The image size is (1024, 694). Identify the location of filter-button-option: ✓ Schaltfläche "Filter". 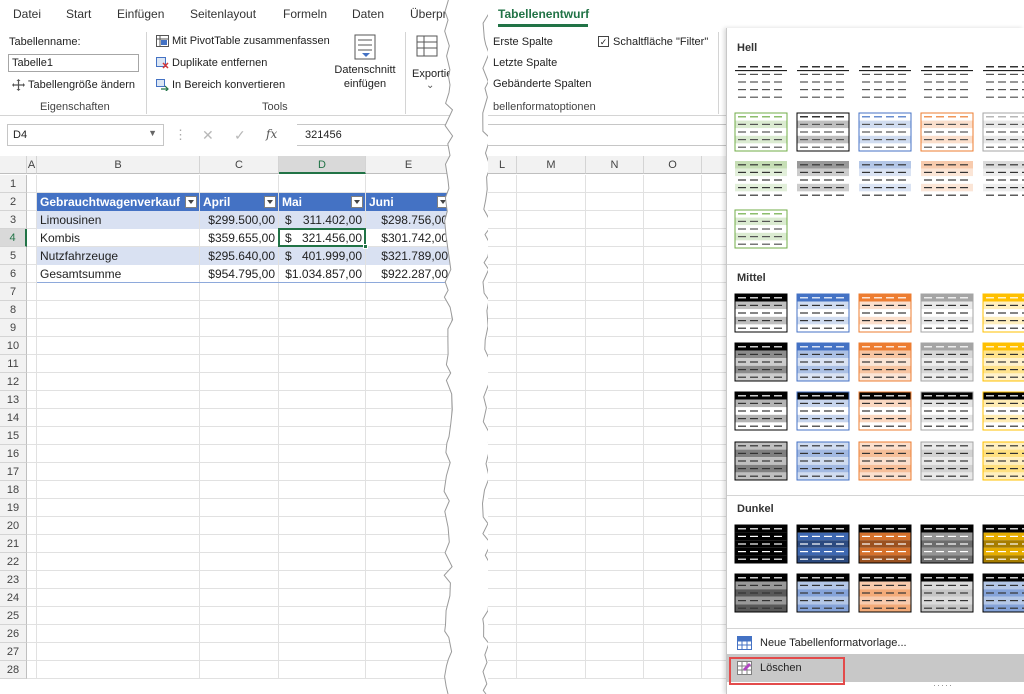
(653, 41).